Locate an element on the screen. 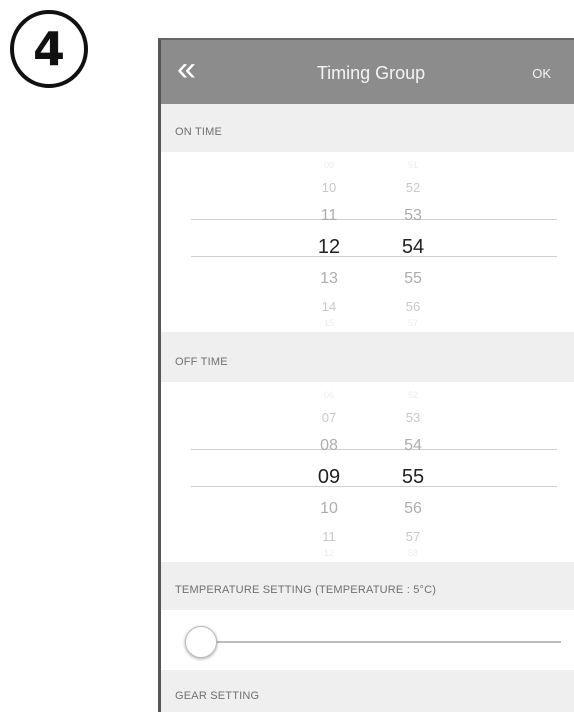 This screenshot has width=574, height=712. navigation-bar: « Timing Group OK is located at coordinates (367, 72).